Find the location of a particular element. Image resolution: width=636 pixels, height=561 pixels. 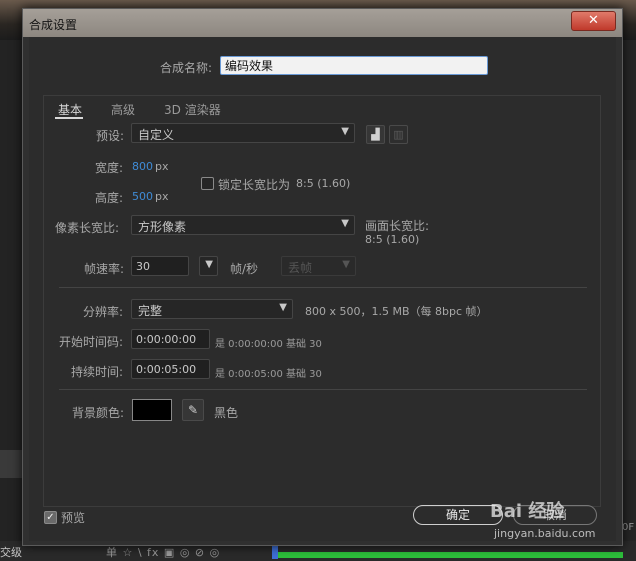

frame-rate-label: 帧速率: is located at coordinates (104, 269).